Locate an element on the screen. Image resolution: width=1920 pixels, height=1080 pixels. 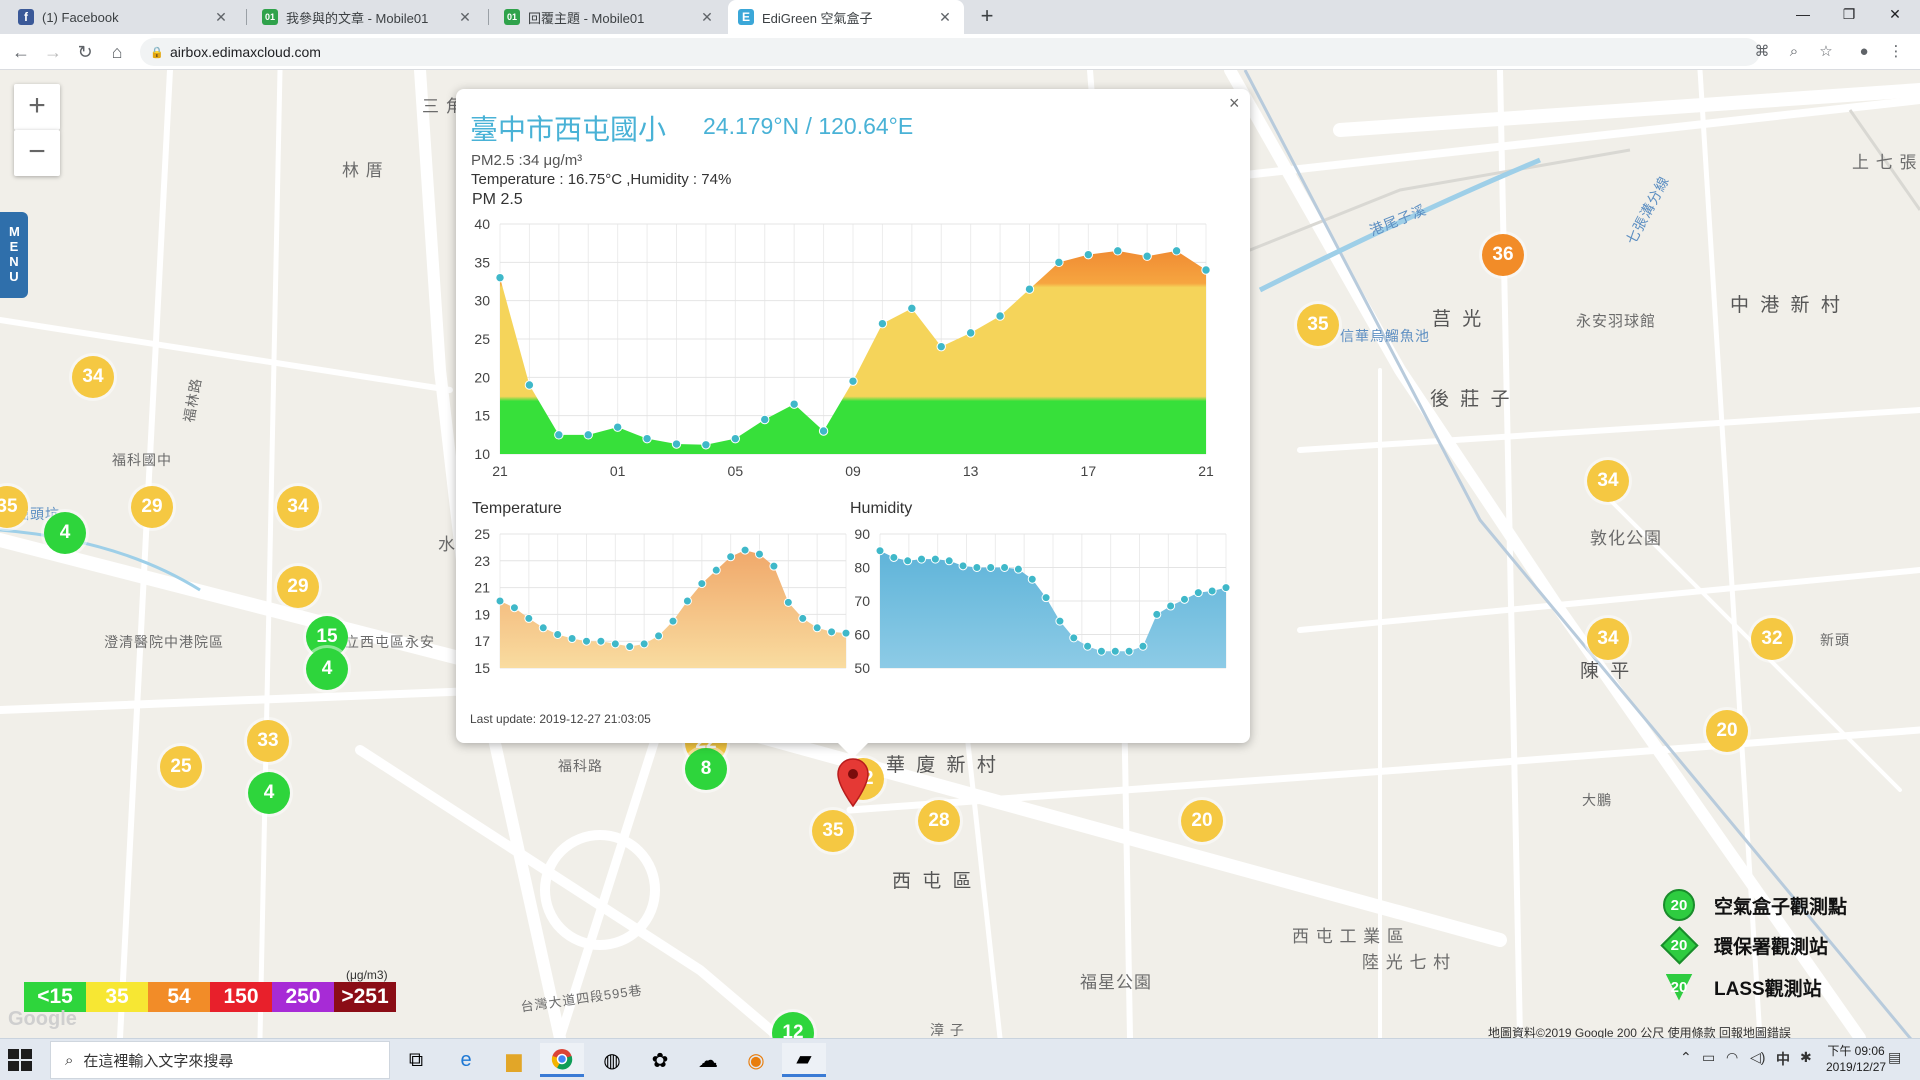
file-explorer-icon: ▆ is located at coordinates (514, 1060).